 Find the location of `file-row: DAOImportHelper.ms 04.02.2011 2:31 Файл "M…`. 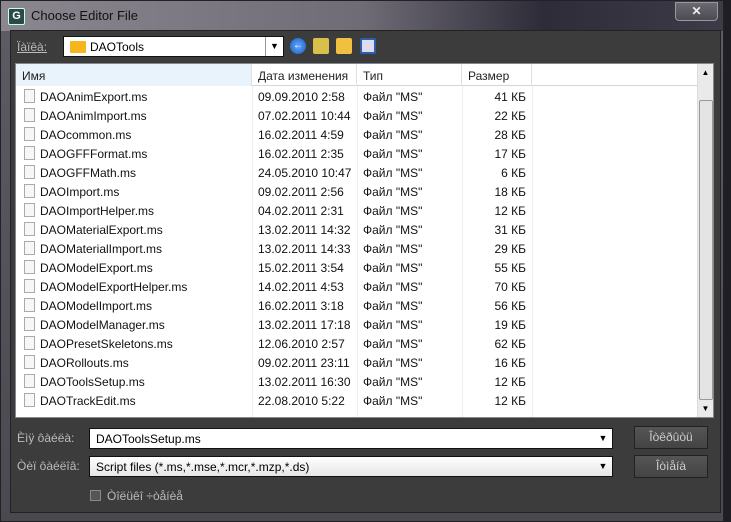

file-row: DAOImportHelper.ms 04.02.2011 2:31 Файл "M… is located at coordinates (357, 210).